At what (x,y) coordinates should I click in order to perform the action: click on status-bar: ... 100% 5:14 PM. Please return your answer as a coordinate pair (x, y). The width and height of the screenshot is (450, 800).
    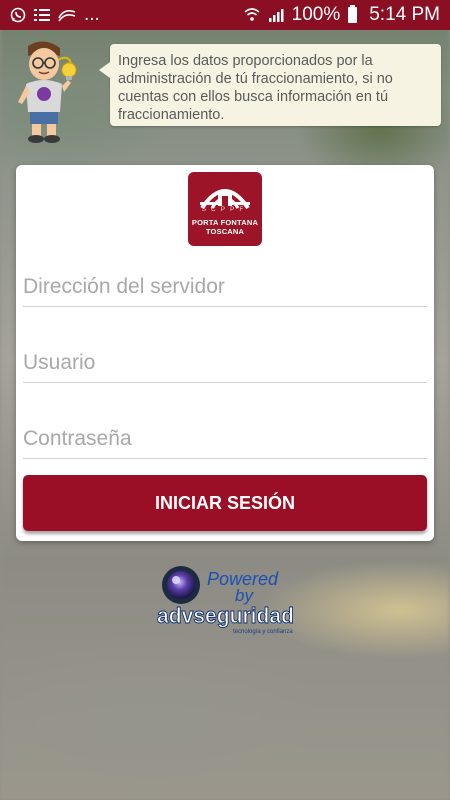
    Looking at the image, I should click on (225, 15).